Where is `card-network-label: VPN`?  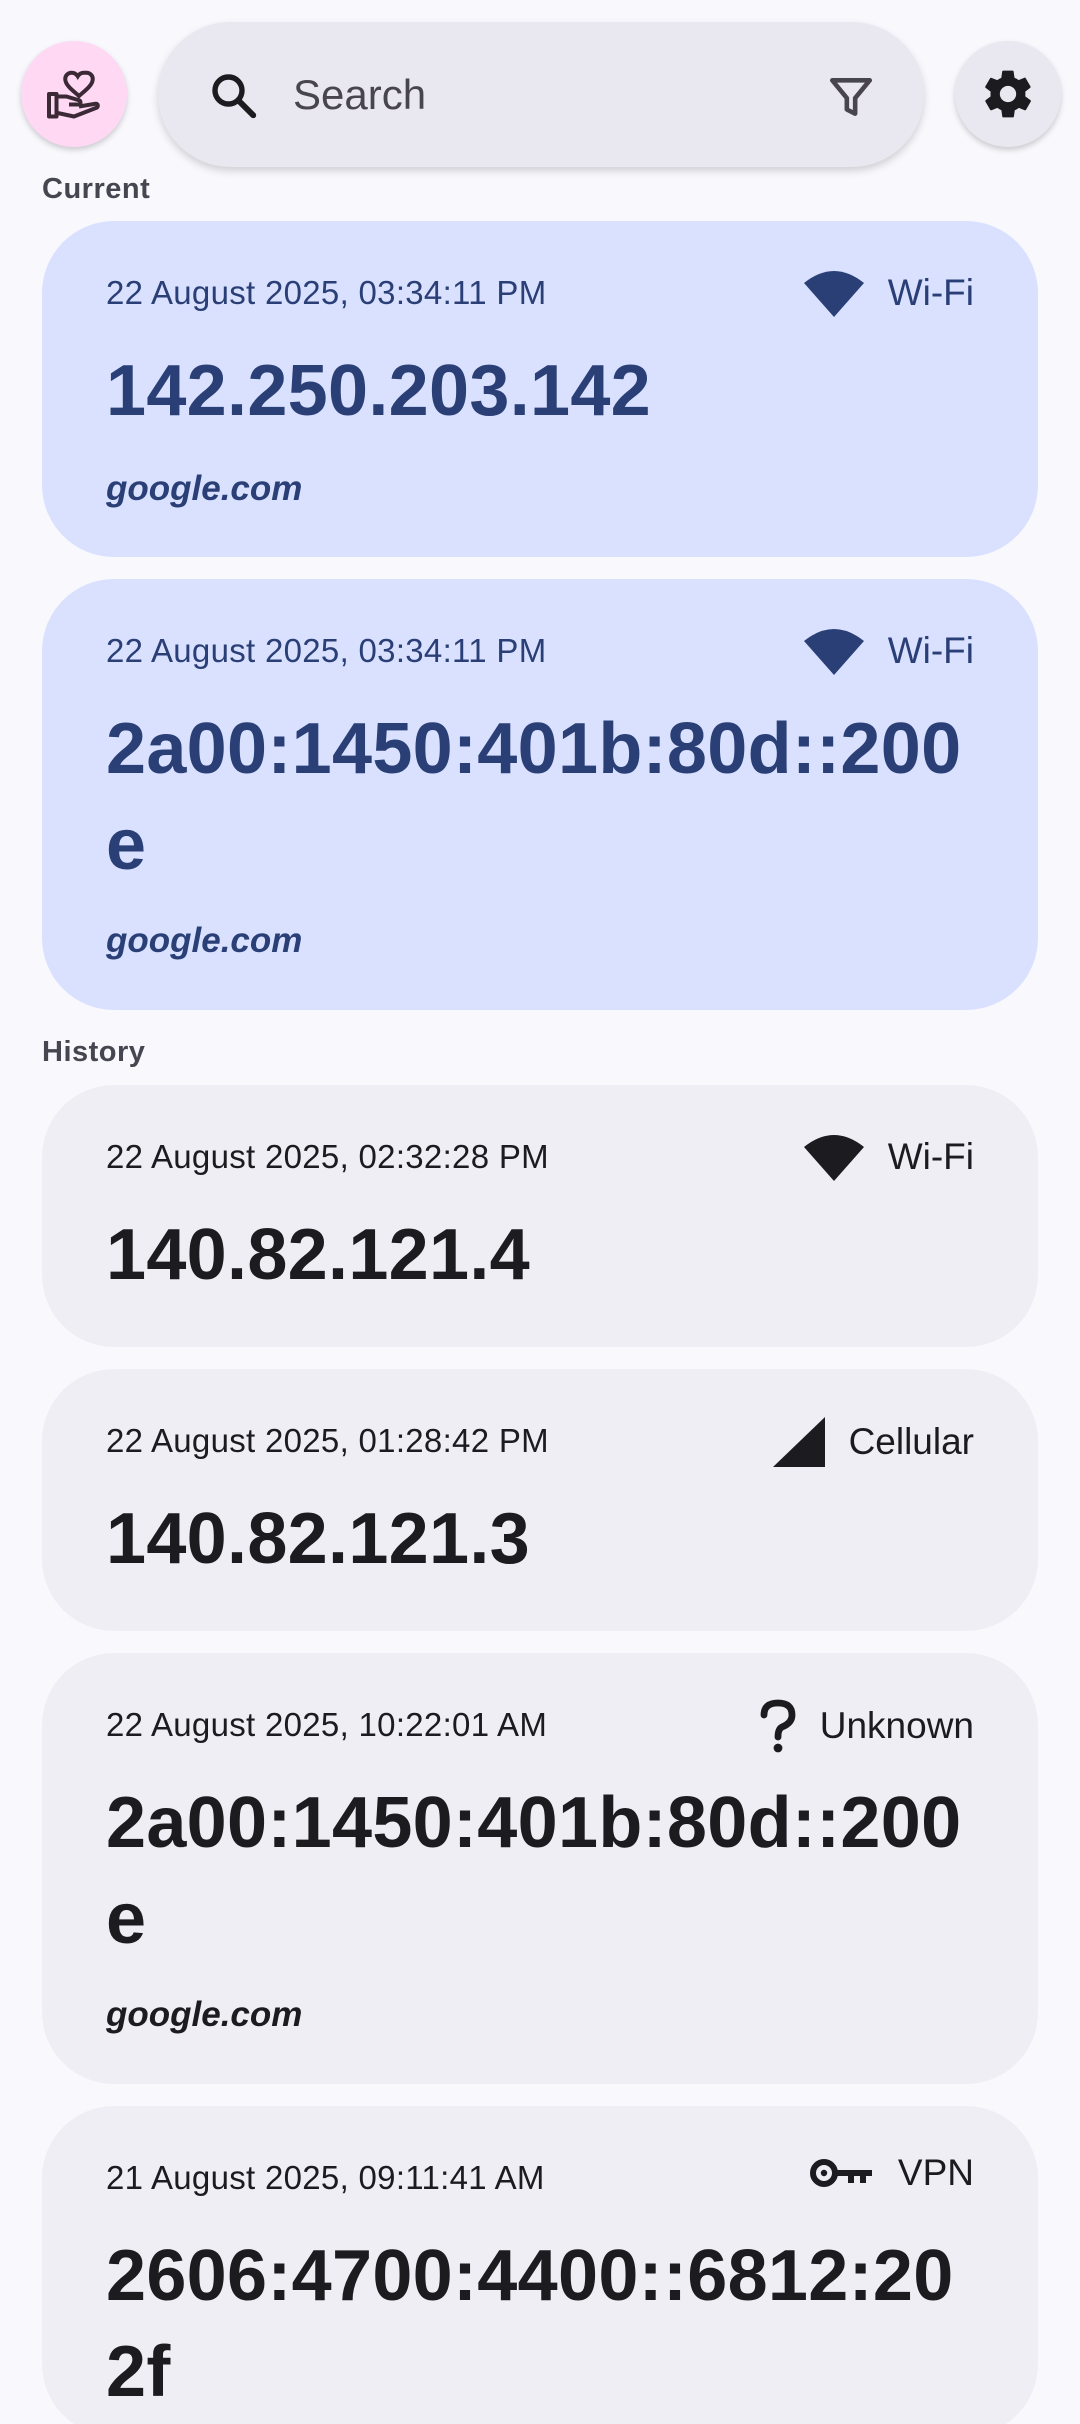
card-network-label: VPN is located at coordinates (935, 2172).